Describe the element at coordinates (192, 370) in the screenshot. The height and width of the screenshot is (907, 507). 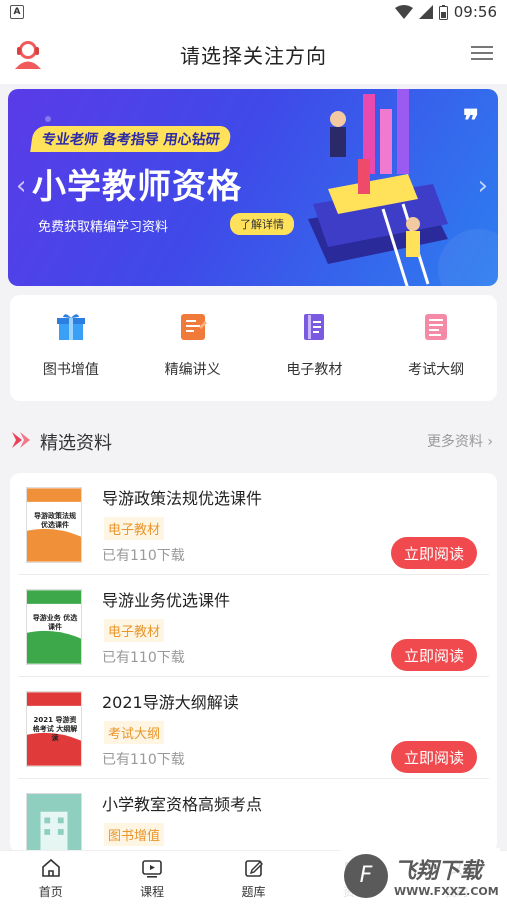
I see `category-label: 精编讲义` at that location.